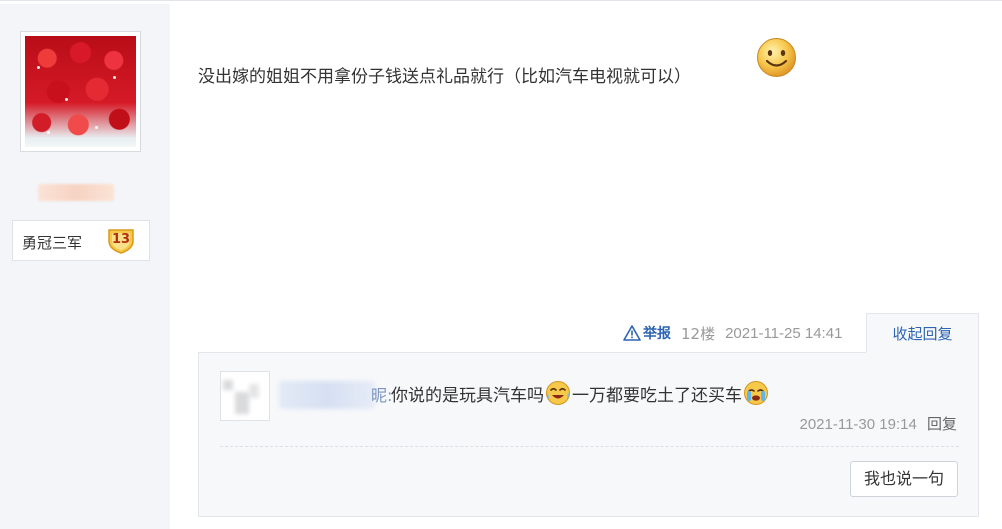 This screenshot has height=529, width=1002. What do you see at coordinates (698, 333) in the screenshot?
I see `floor-number: 12楼` at bounding box center [698, 333].